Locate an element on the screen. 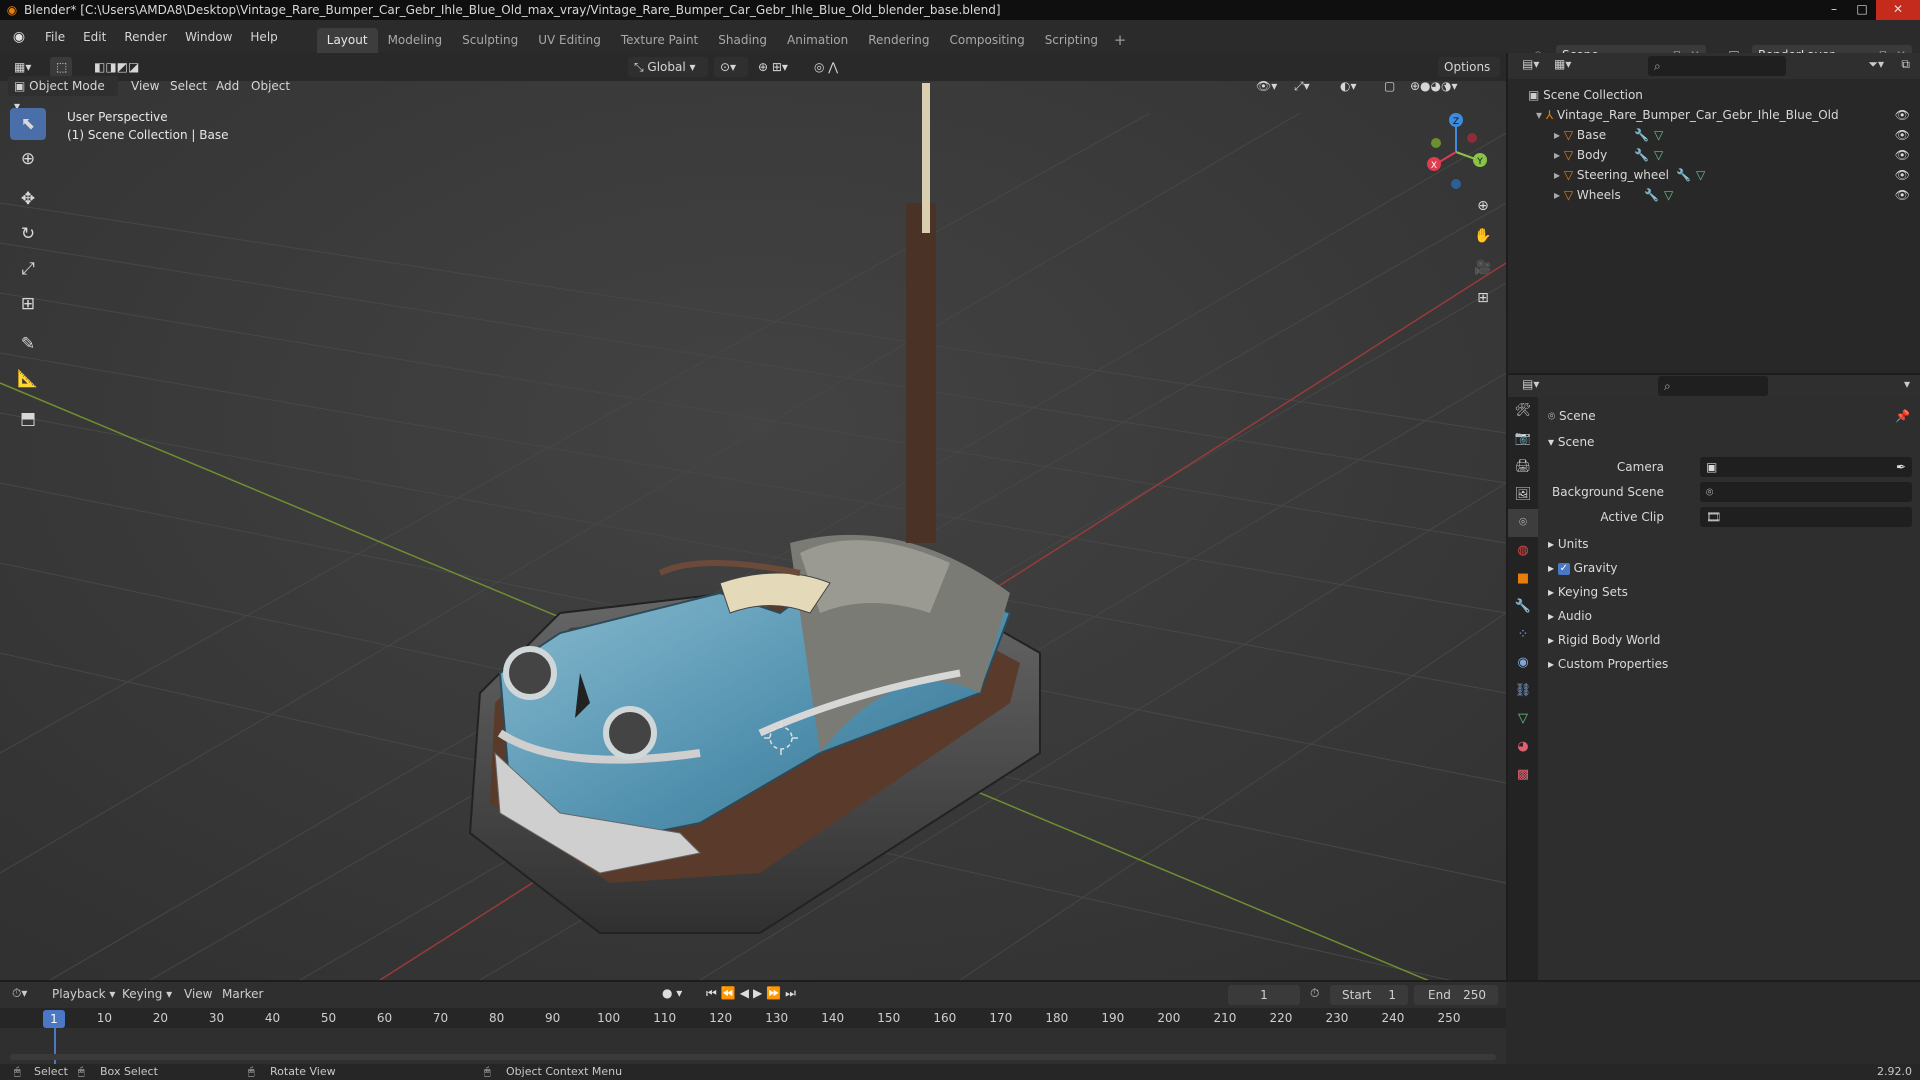 Image resolution: width=1920 pixels, height=1080 pixels. display-mode-icon: ▦▾ is located at coordinates (1562, 64).